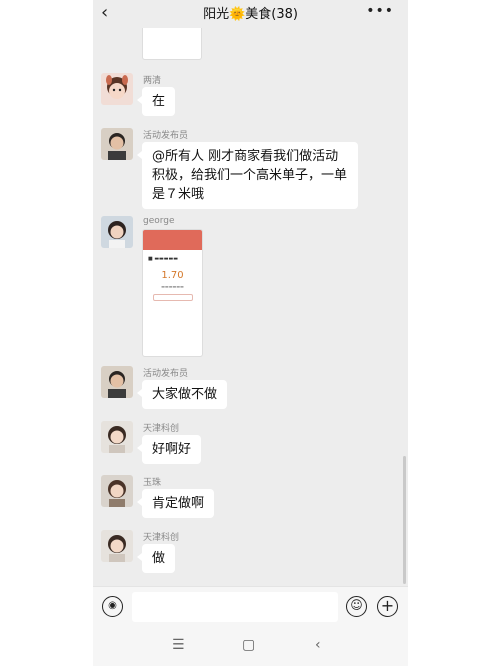 This screenshot has width=500, height=666. Describe the element at coordinates (152, 81) in the screenshot. I see `sender-name: 两清` at that location.